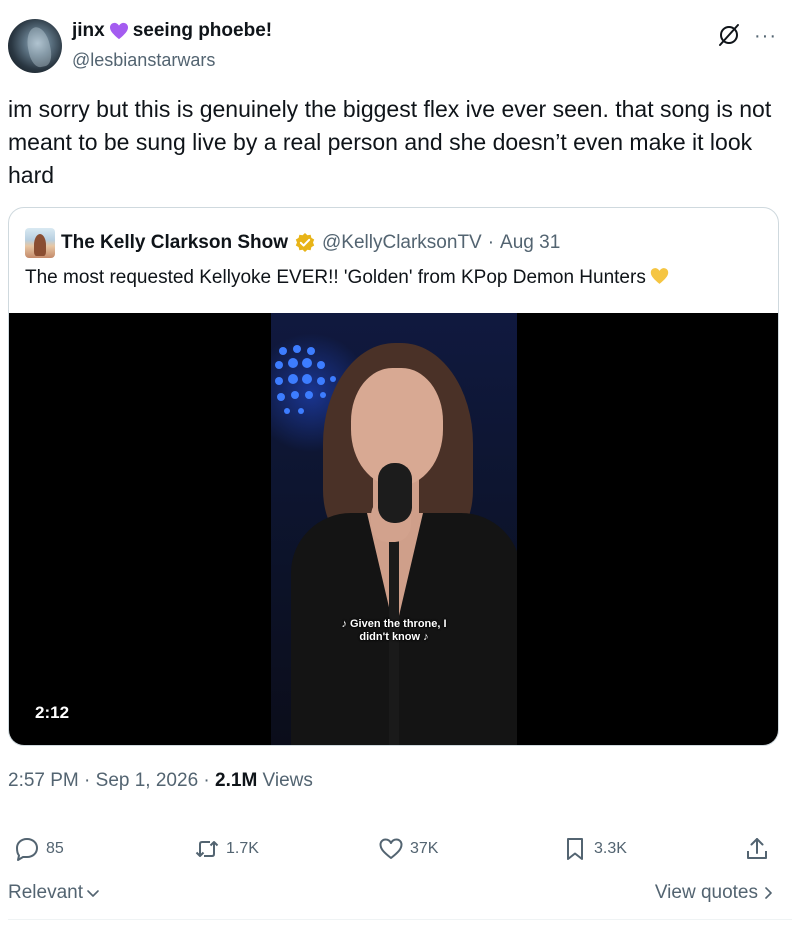  I want to click on reply-icon, so click(27, 849).